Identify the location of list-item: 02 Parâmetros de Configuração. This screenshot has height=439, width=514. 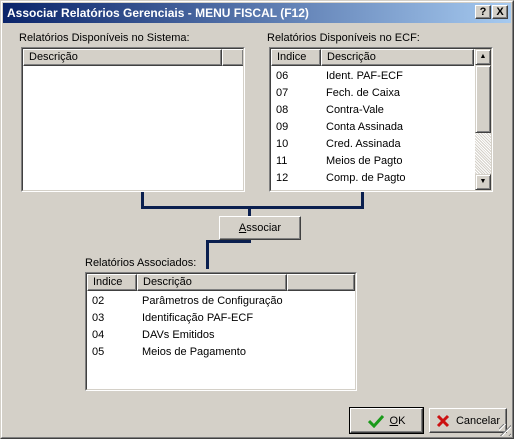
(212, 301).